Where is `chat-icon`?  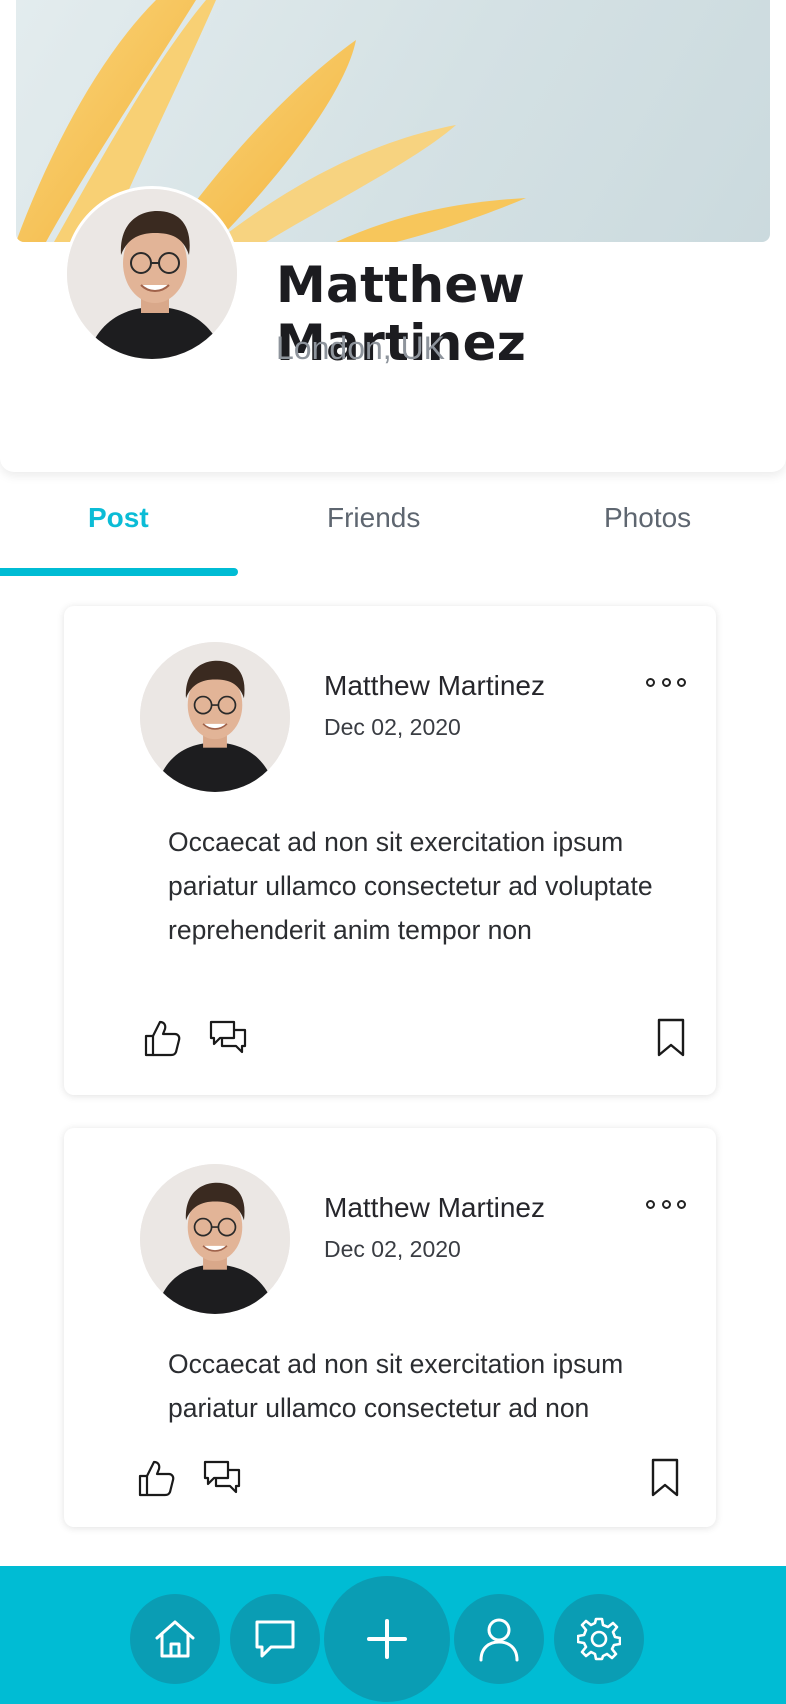
chat-icon is located at coordinates (275, 1639).